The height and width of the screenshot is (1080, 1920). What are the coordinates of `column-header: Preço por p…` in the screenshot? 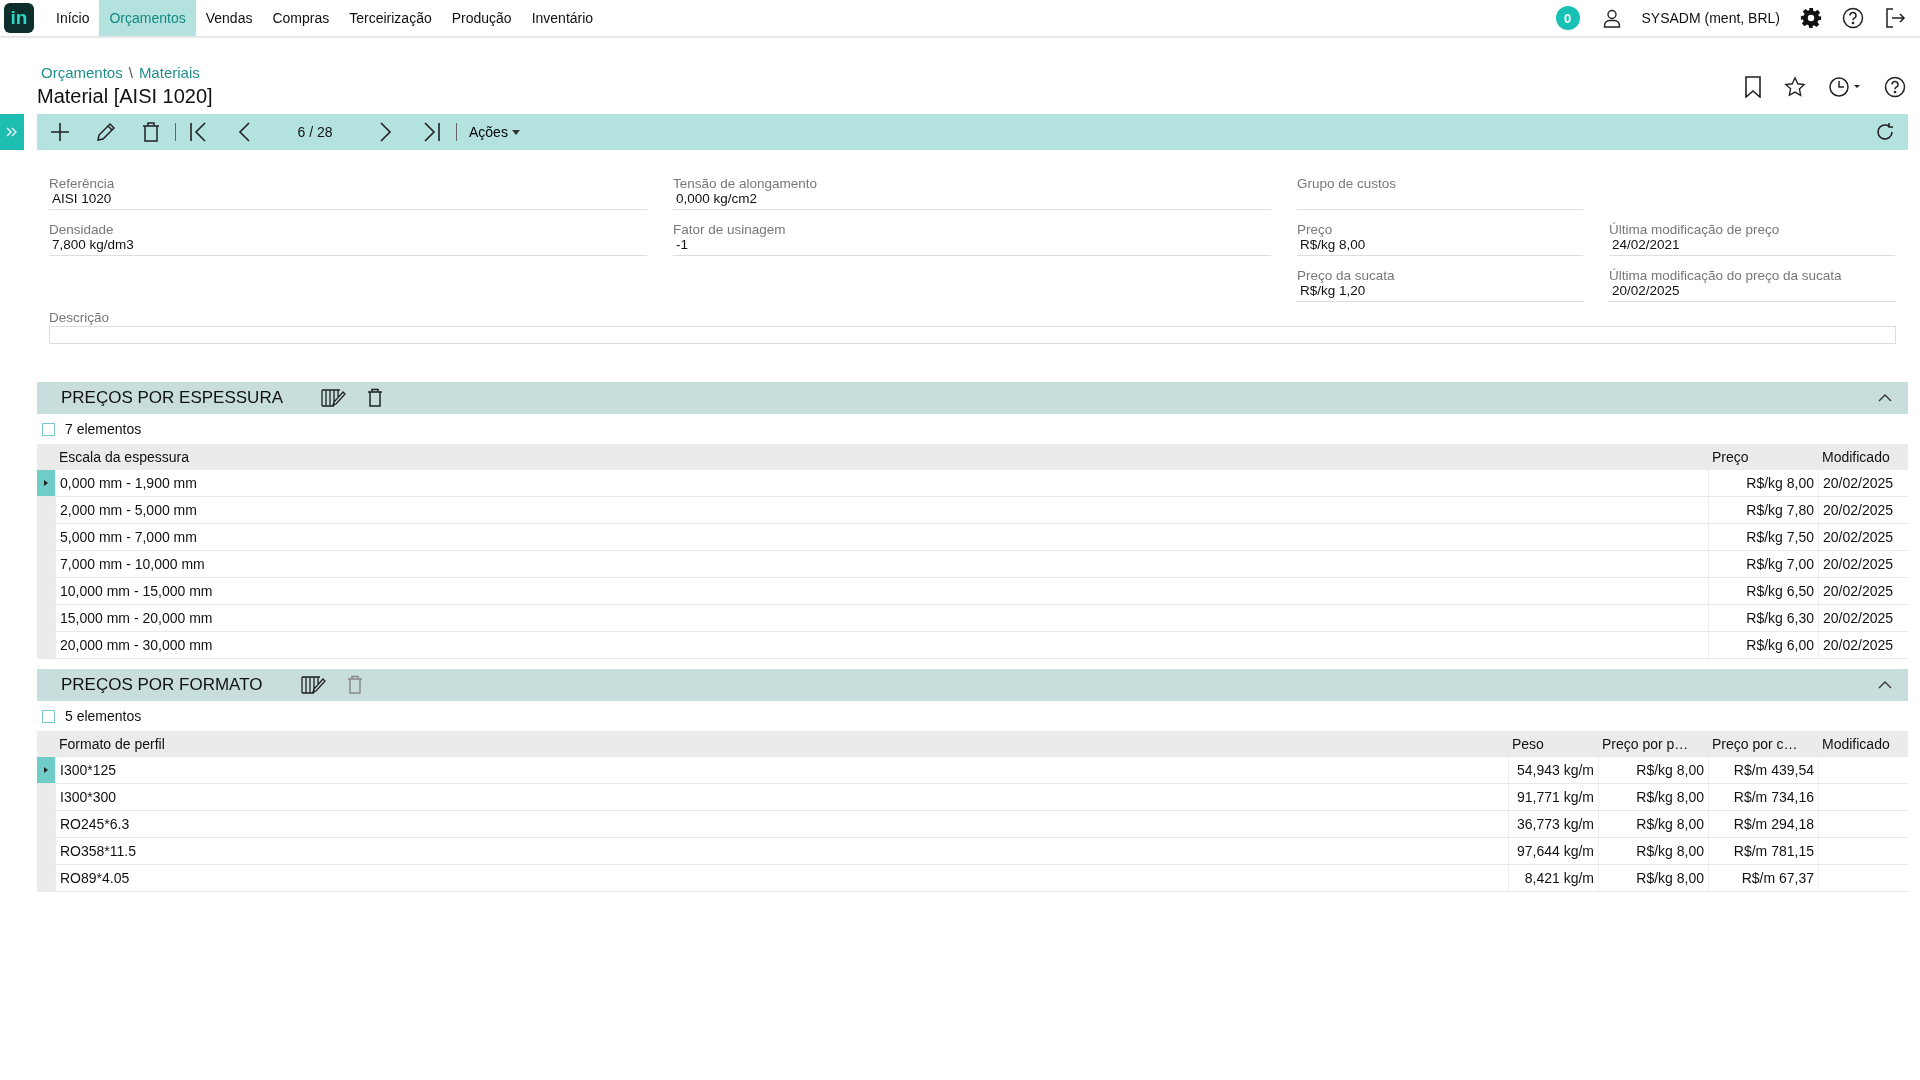 It's located at (1653, 744).